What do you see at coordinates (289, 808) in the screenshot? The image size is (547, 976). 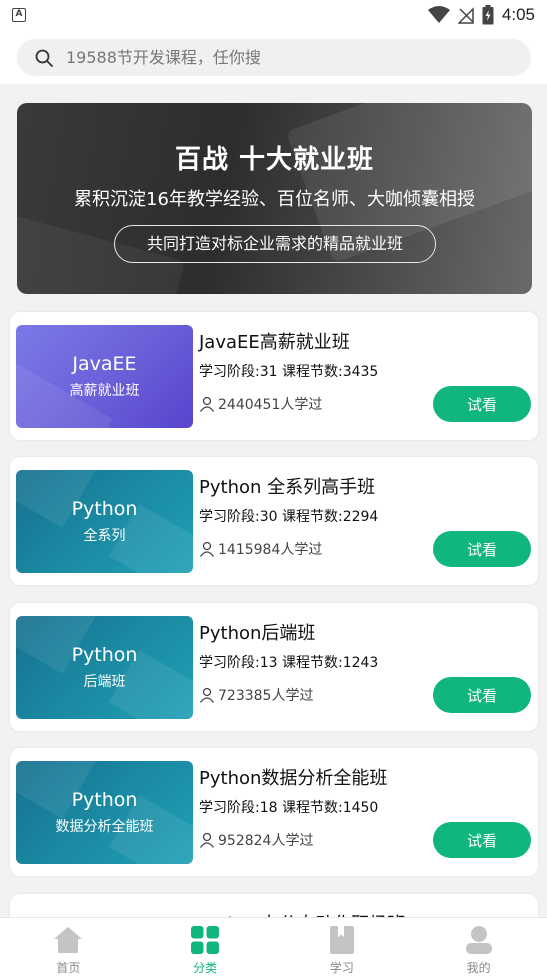 I see `course-meta: 学习阶段:18 课程节数:1450` at bounding box center [289, 808].